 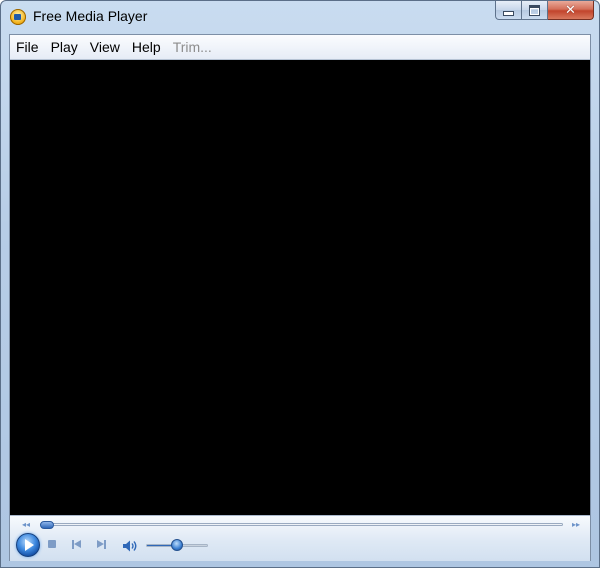 I want to click on seek-forward-icon: ▸▸, so click(x=576, y=525).